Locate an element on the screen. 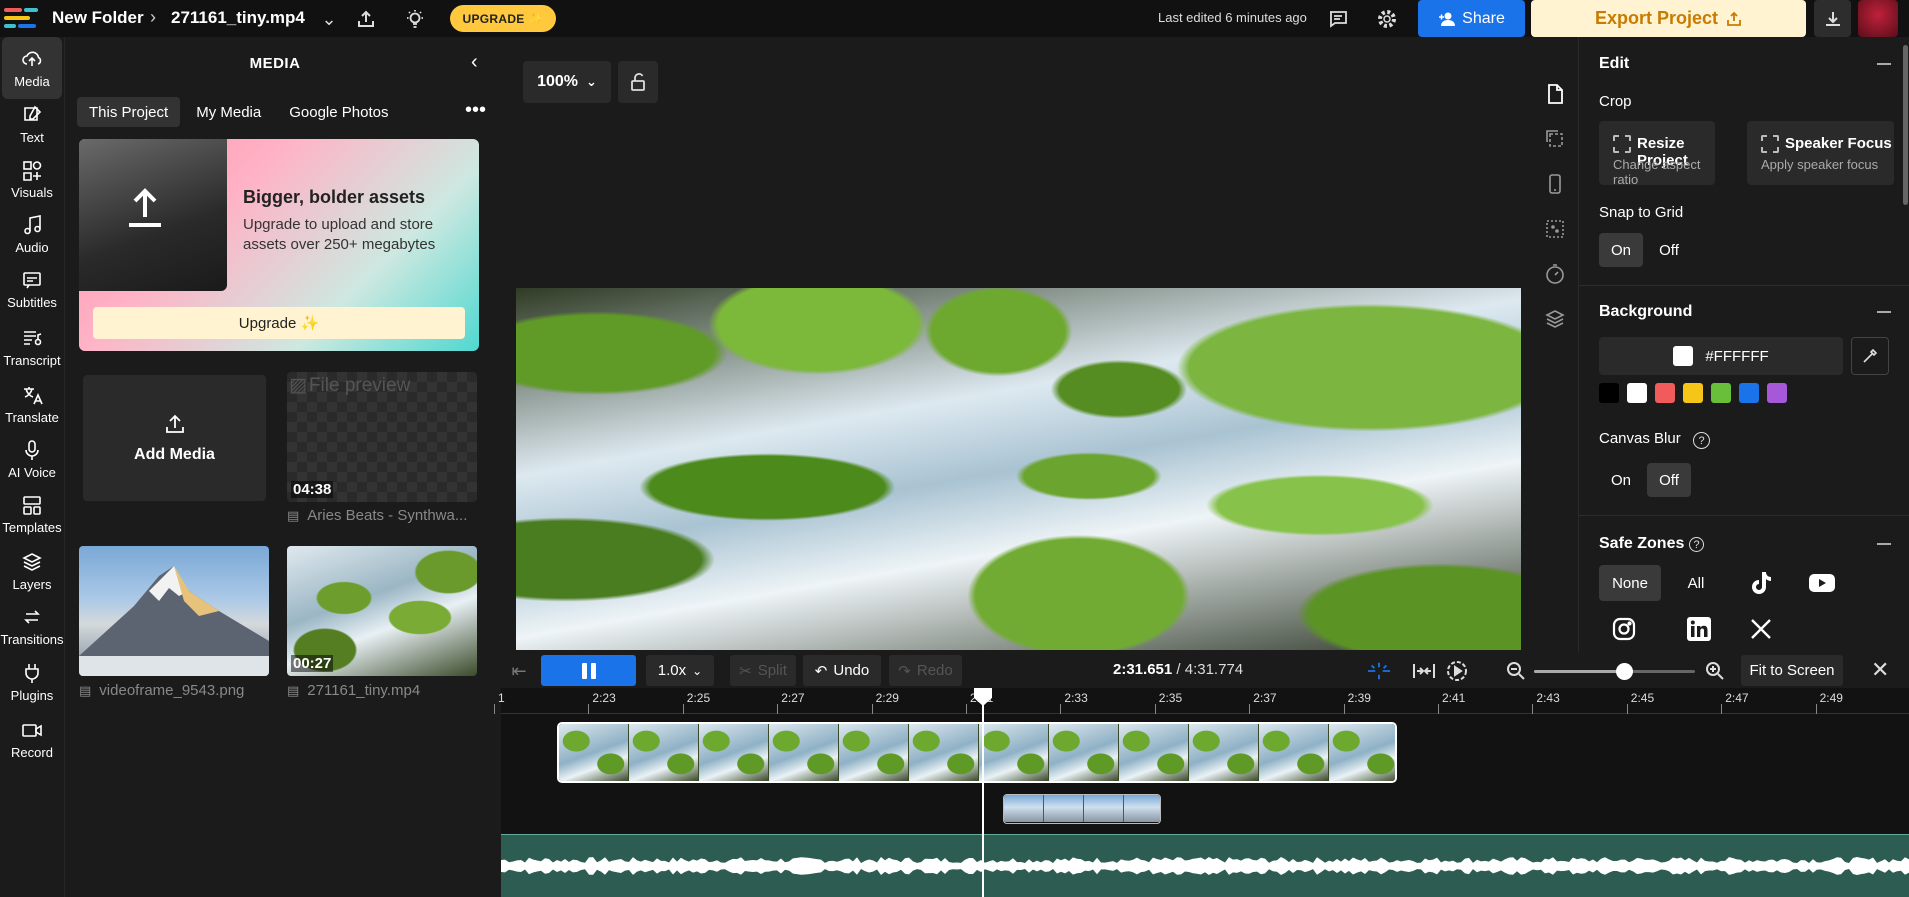 The height and width of the screenshot is (897, 1909). app-logo is located at coordinates (22, 19).